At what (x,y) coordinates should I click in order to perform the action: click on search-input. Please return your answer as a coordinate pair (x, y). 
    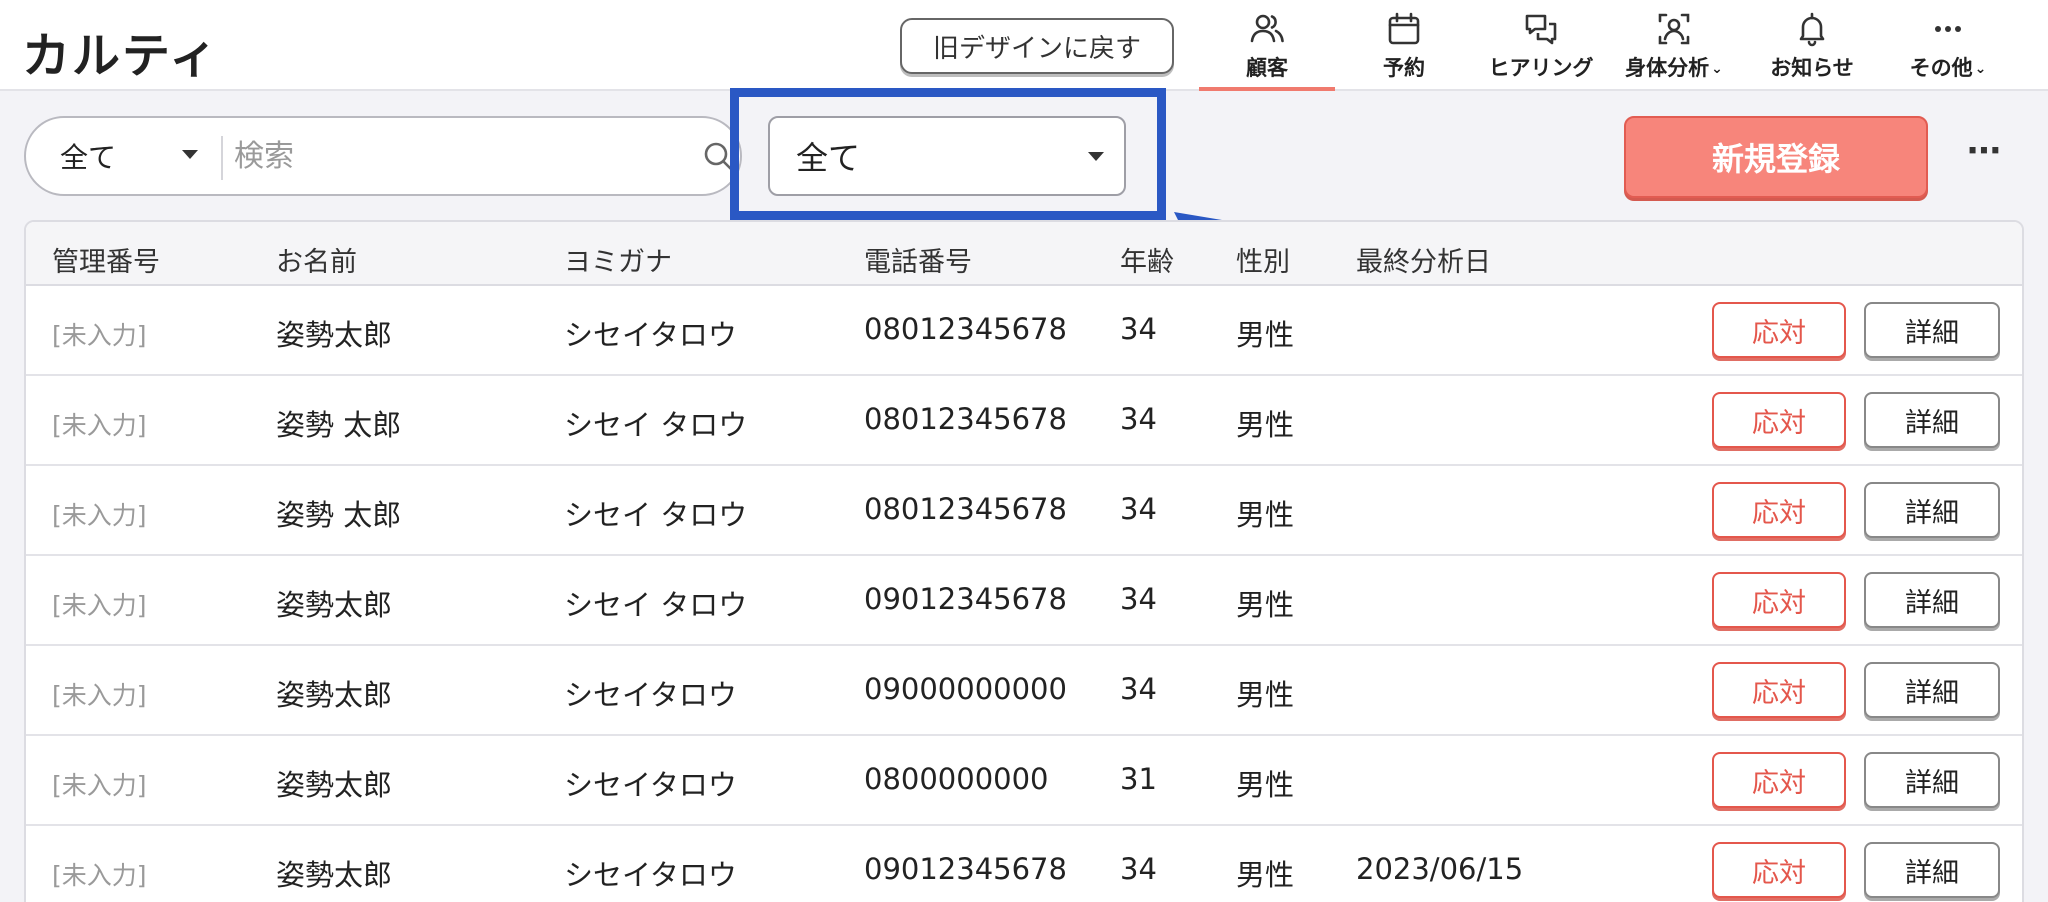
    Looking at the image, I should click on (454, 156).